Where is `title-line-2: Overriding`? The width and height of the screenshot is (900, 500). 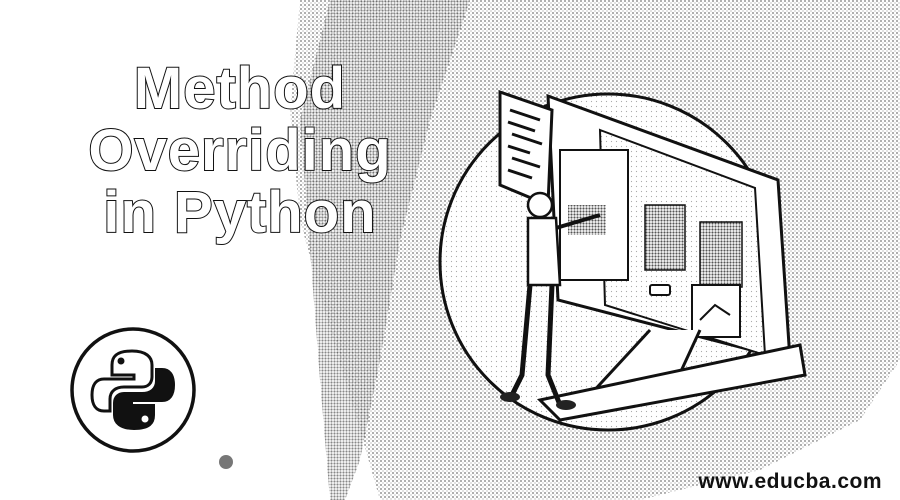 title-line-2: Overriding is located at coordinates (239, 150).